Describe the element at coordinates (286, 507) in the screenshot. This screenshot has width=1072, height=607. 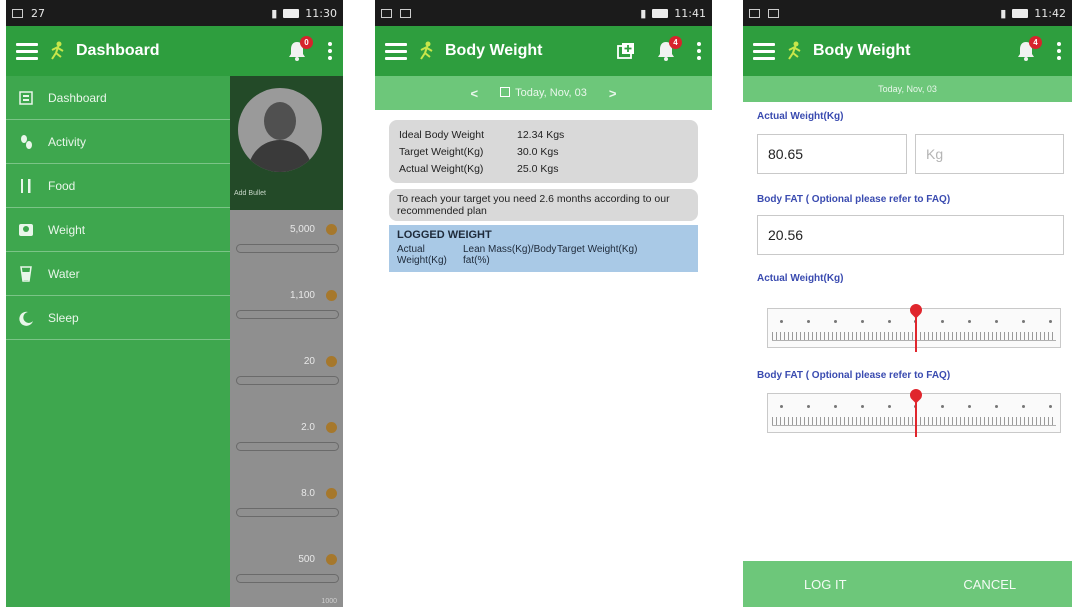
I see `dashboard-tile: 8.0` at that location.